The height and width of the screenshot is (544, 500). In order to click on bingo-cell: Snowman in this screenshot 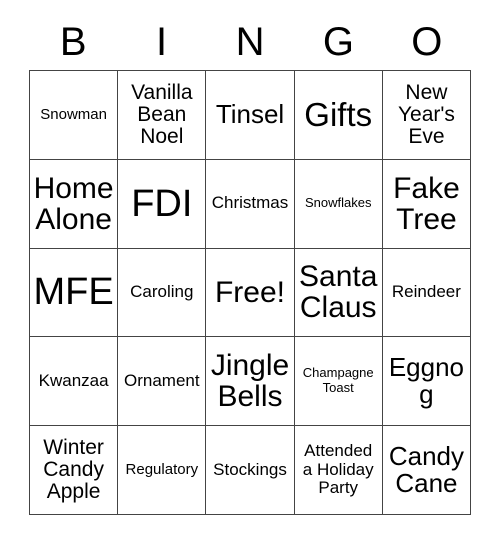, I will do `click(74, 115)`.